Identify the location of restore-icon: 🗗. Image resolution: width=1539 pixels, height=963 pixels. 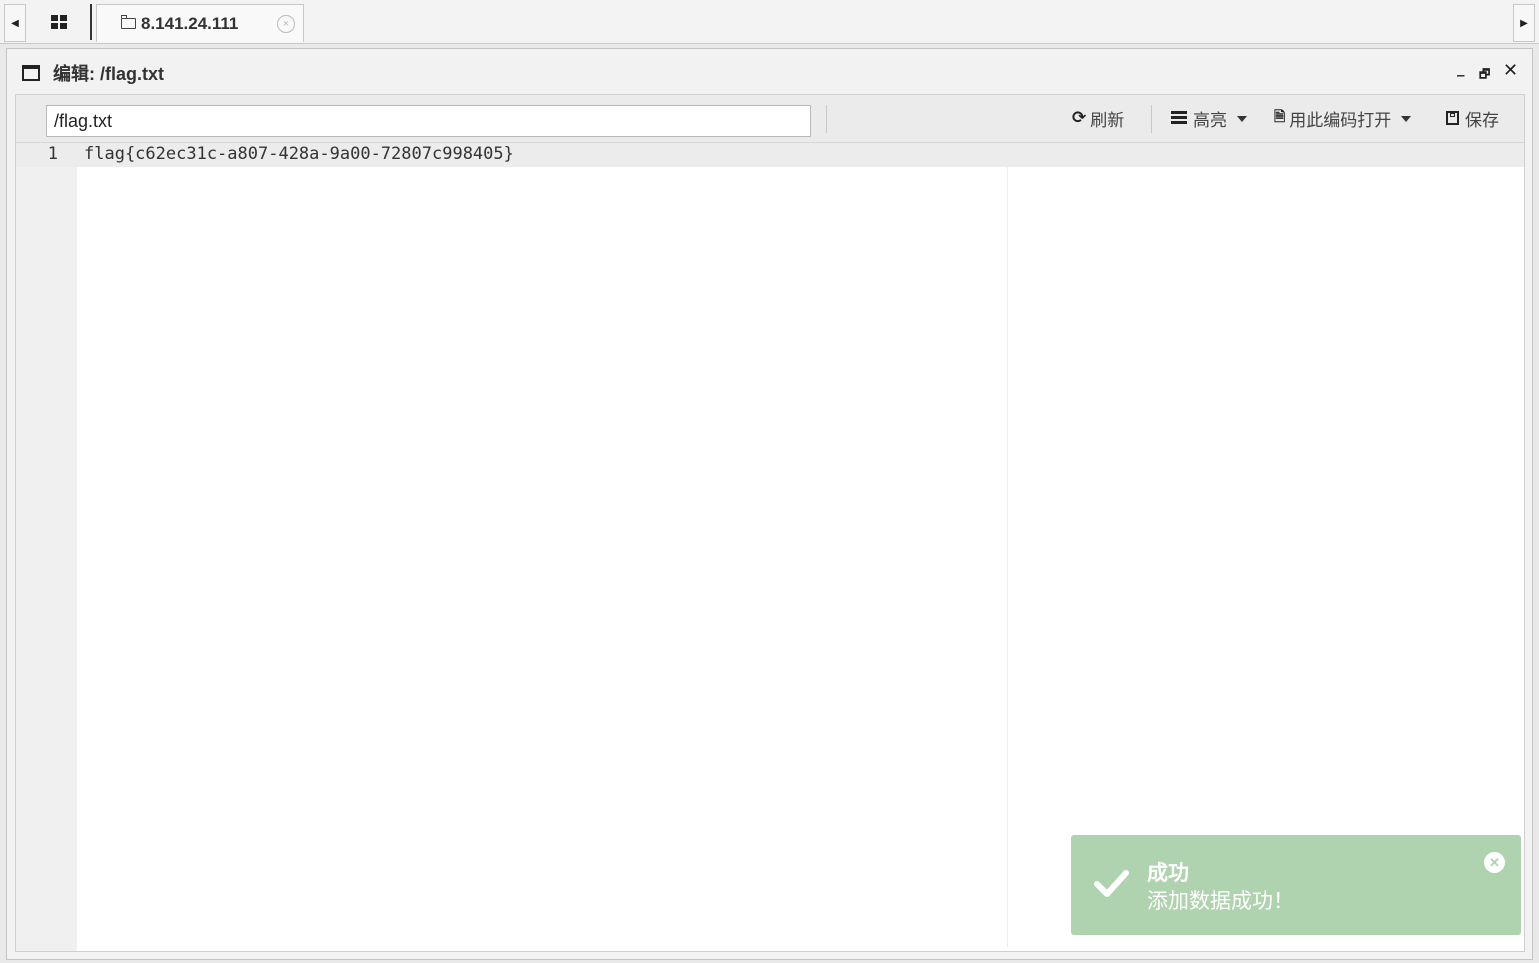
(1484, 75).